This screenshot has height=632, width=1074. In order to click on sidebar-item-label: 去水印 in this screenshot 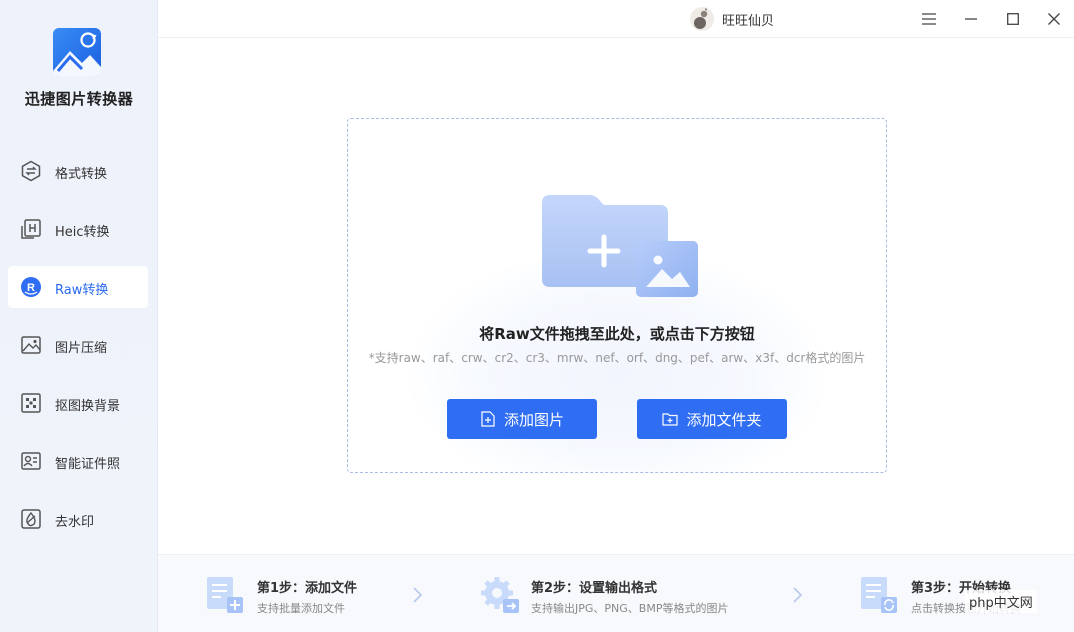, I will do `click(75, 522)`.